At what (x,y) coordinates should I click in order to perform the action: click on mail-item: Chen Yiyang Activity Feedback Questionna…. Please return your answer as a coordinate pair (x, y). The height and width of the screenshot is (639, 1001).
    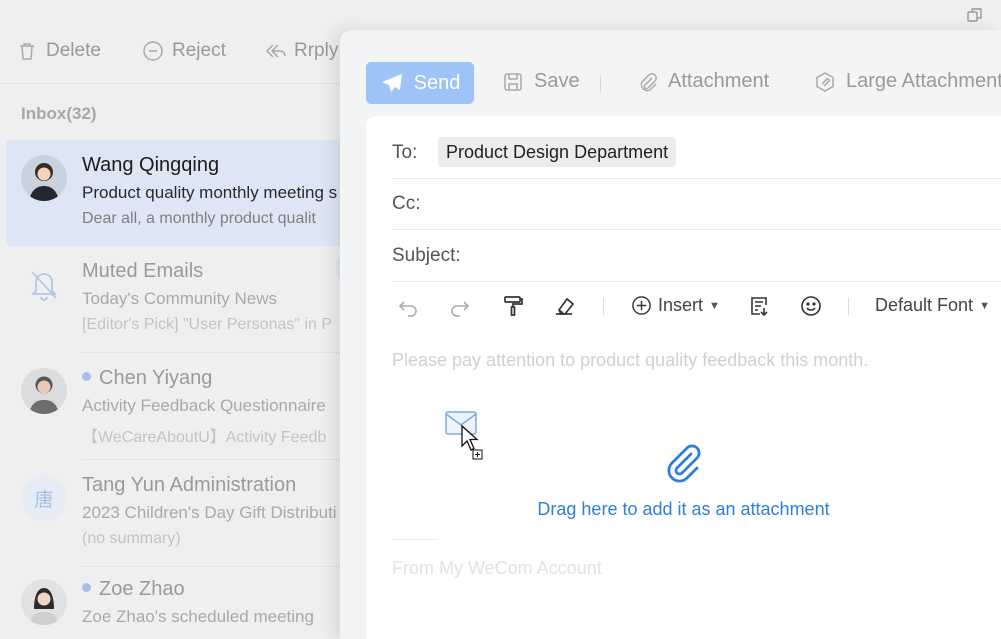
    Looking at the image, I should click on (183, 406).